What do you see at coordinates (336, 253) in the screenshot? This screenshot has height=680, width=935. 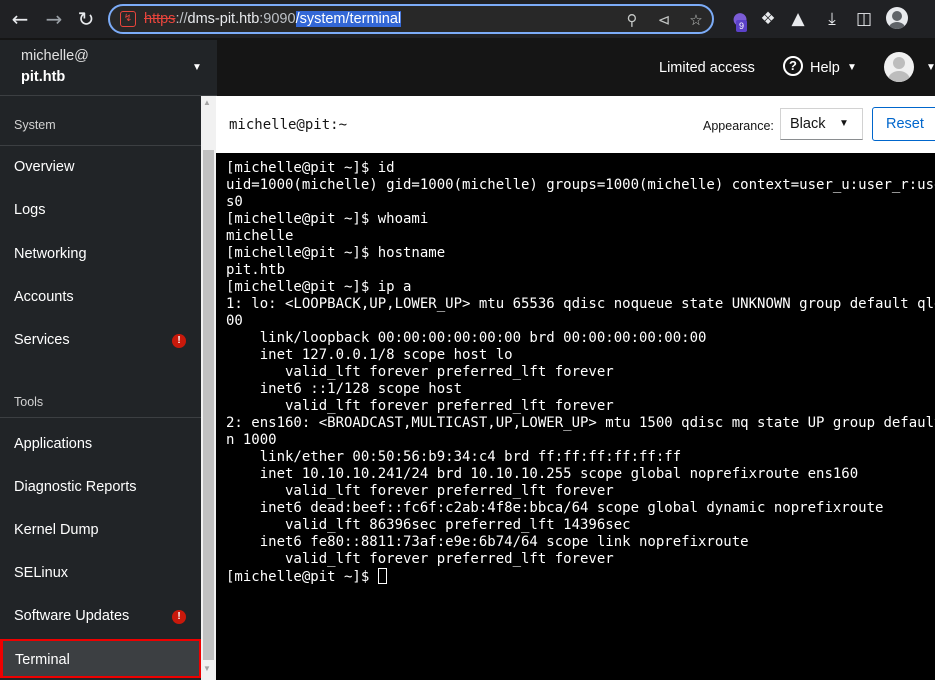 I see `terminal-line: [michelle@pit ~]$ hostname` at bounding box center [336, 253].